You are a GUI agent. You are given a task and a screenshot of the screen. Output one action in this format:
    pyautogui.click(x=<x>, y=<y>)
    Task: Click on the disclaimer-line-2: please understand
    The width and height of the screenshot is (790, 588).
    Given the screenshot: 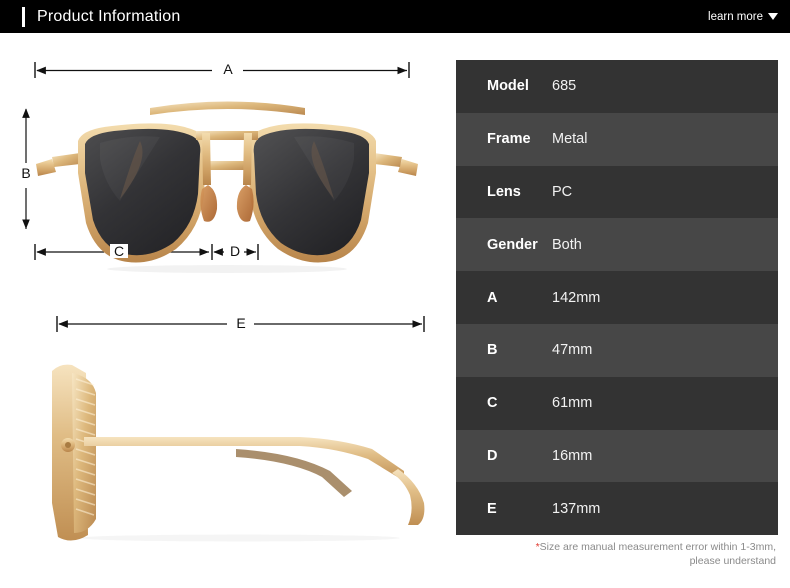 What is the action you would take?
    pyautogui.click(x=732, y=561)
    